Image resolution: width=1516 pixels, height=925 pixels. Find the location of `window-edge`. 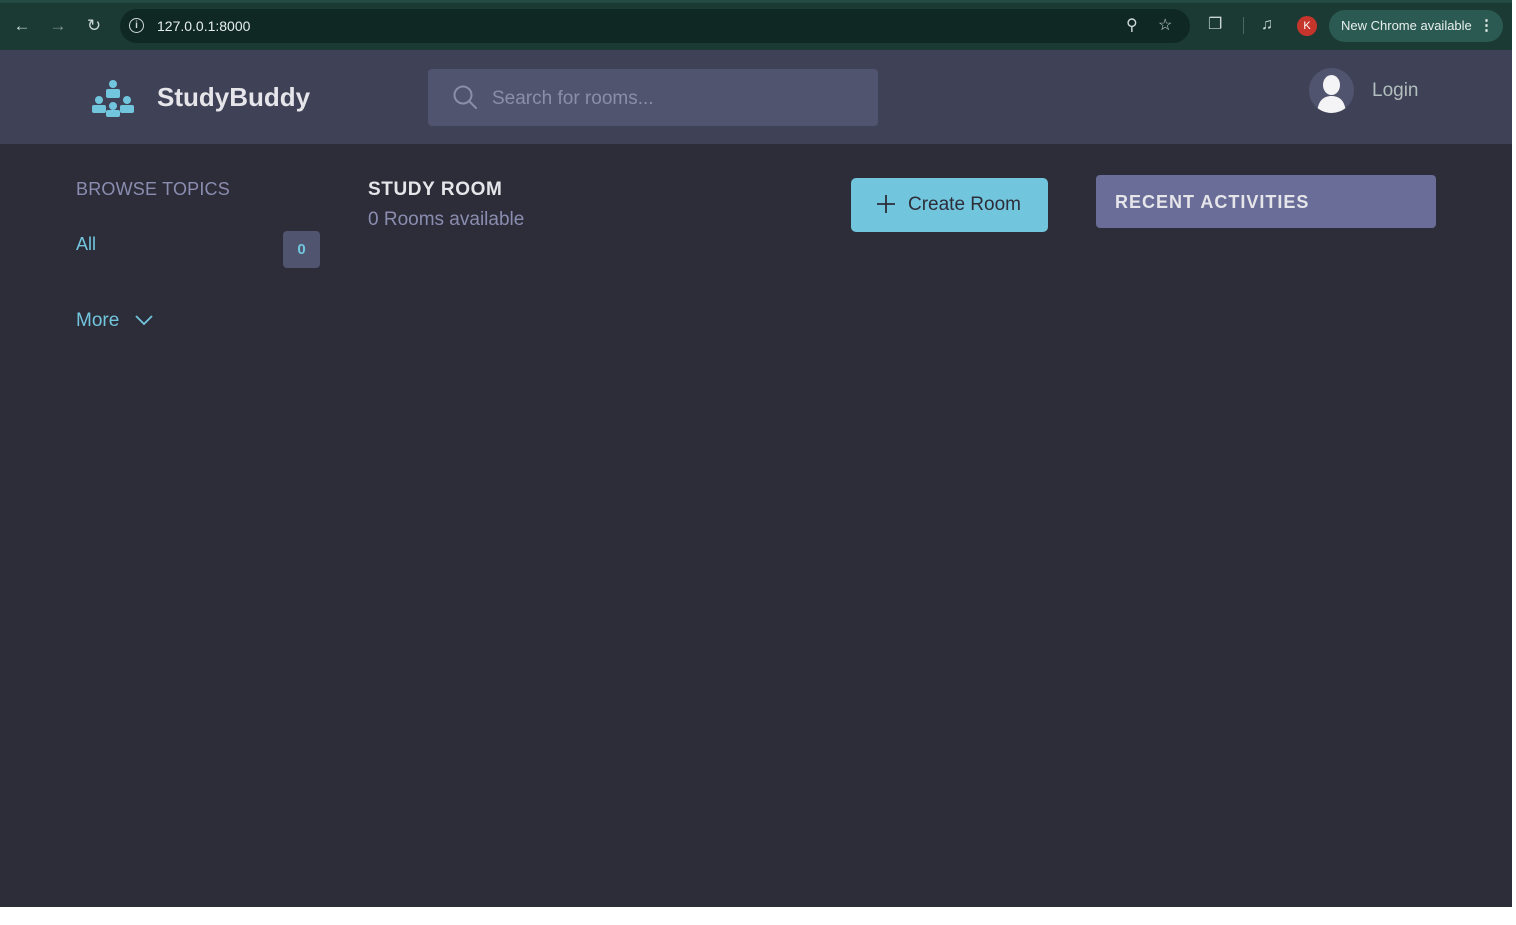

window-edge is located at coordinates (1514, 462).